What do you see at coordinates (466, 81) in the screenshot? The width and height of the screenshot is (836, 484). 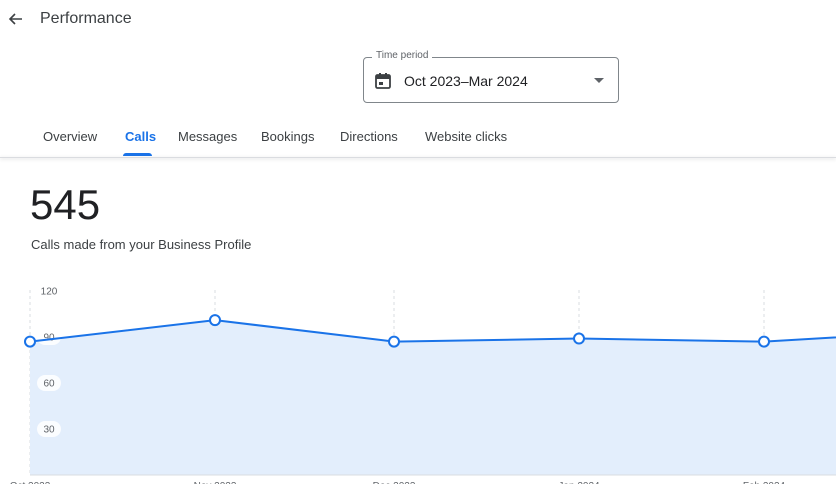 I see `time-period-value: Oct 2023–Mar 2024` at bounding box center [466, 81].